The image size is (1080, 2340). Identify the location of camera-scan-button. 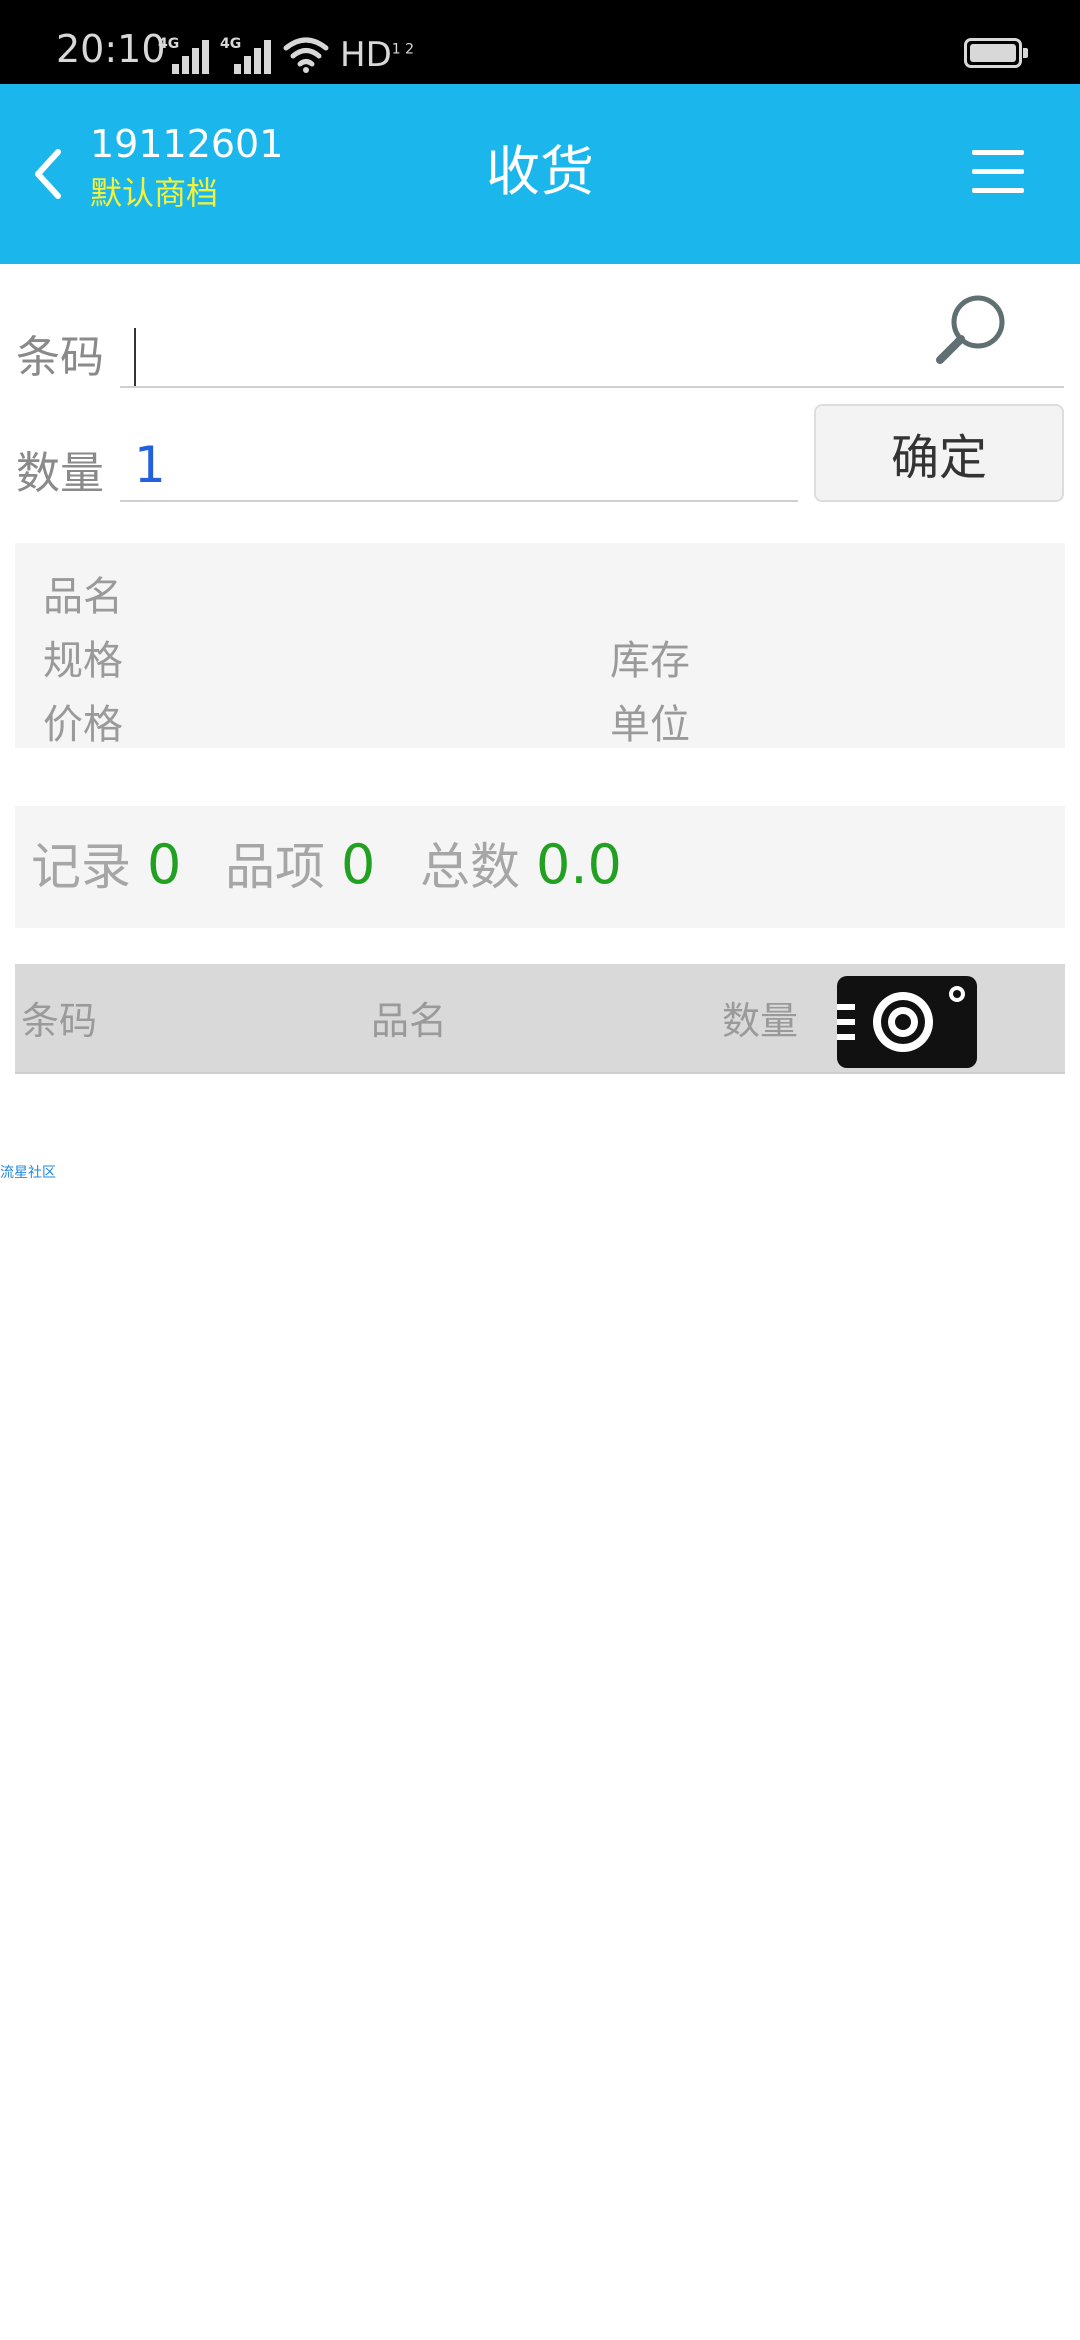
(907, 1022).